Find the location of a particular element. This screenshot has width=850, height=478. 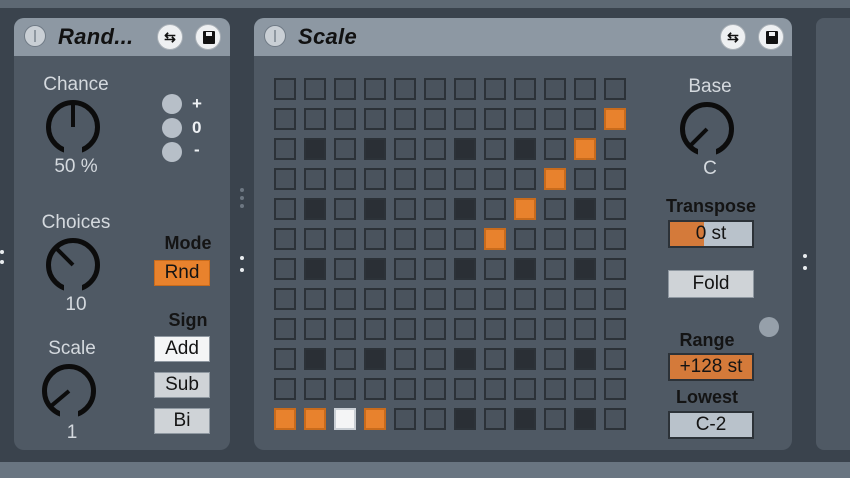

sign-sub-button: Sub is located at coordinates (182, 385).